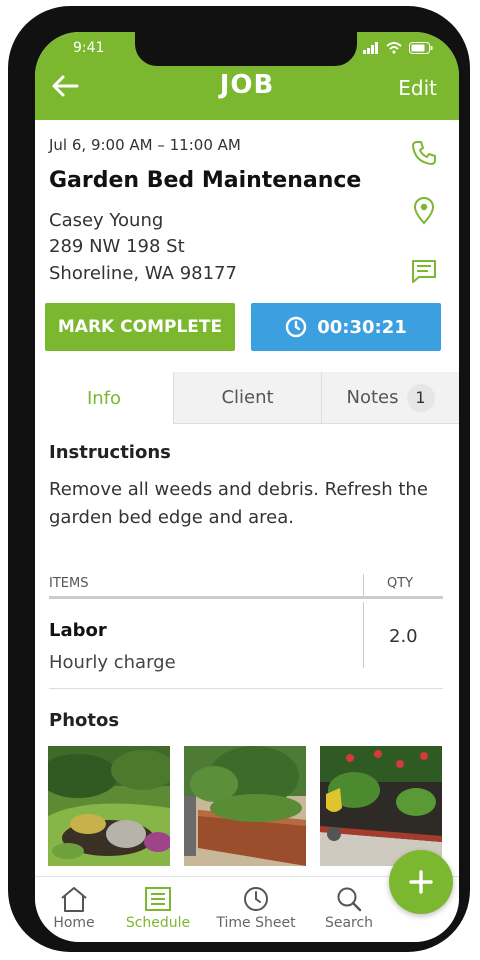 This screenshot has width=480, height=960. I want to click on search-icon, so click(349, 899).